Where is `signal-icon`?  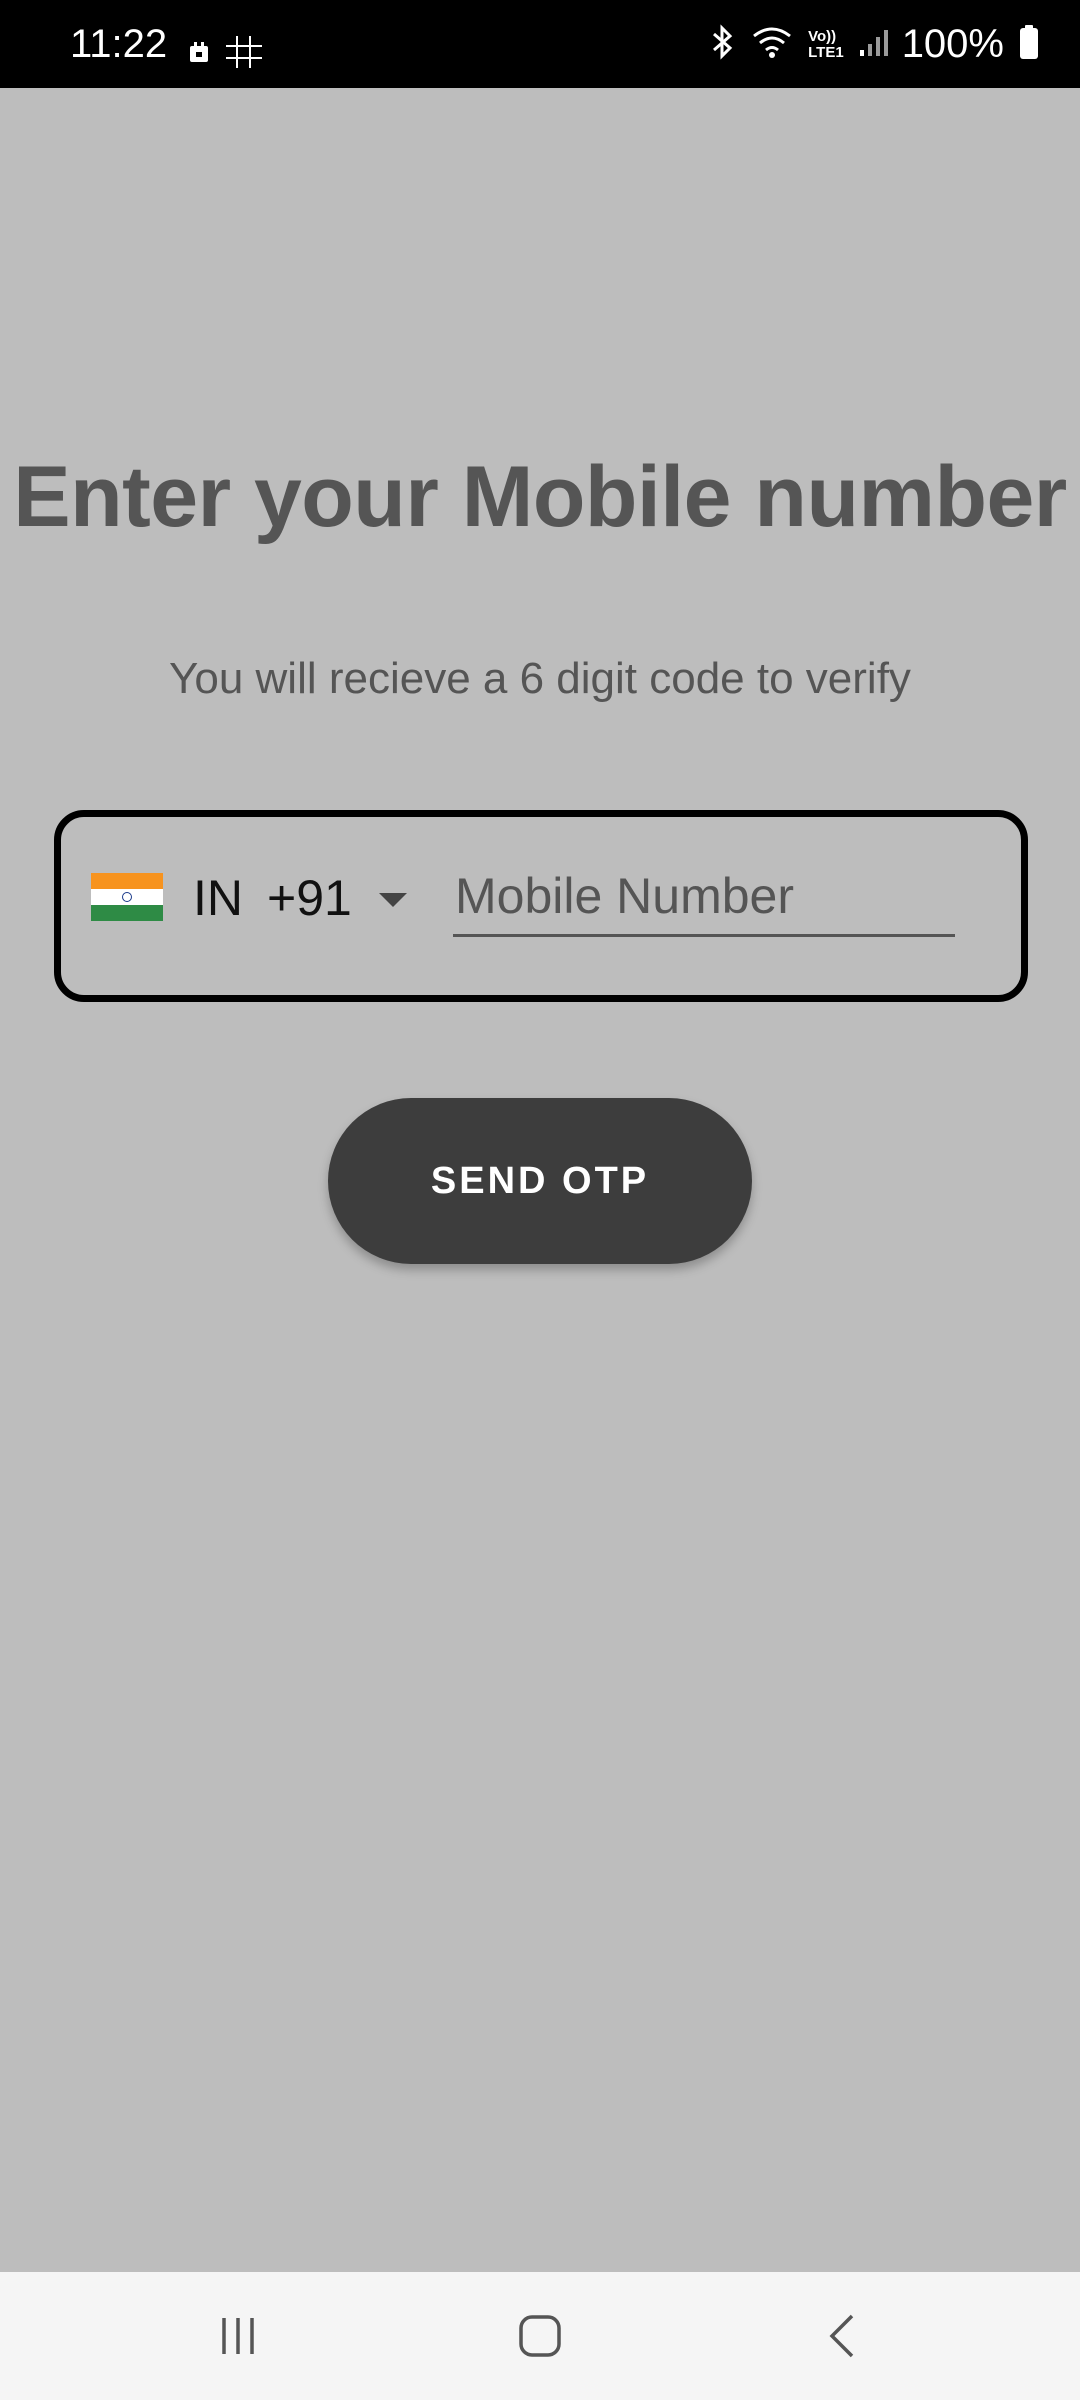 signal-icon is located at coordinates (873, 44).